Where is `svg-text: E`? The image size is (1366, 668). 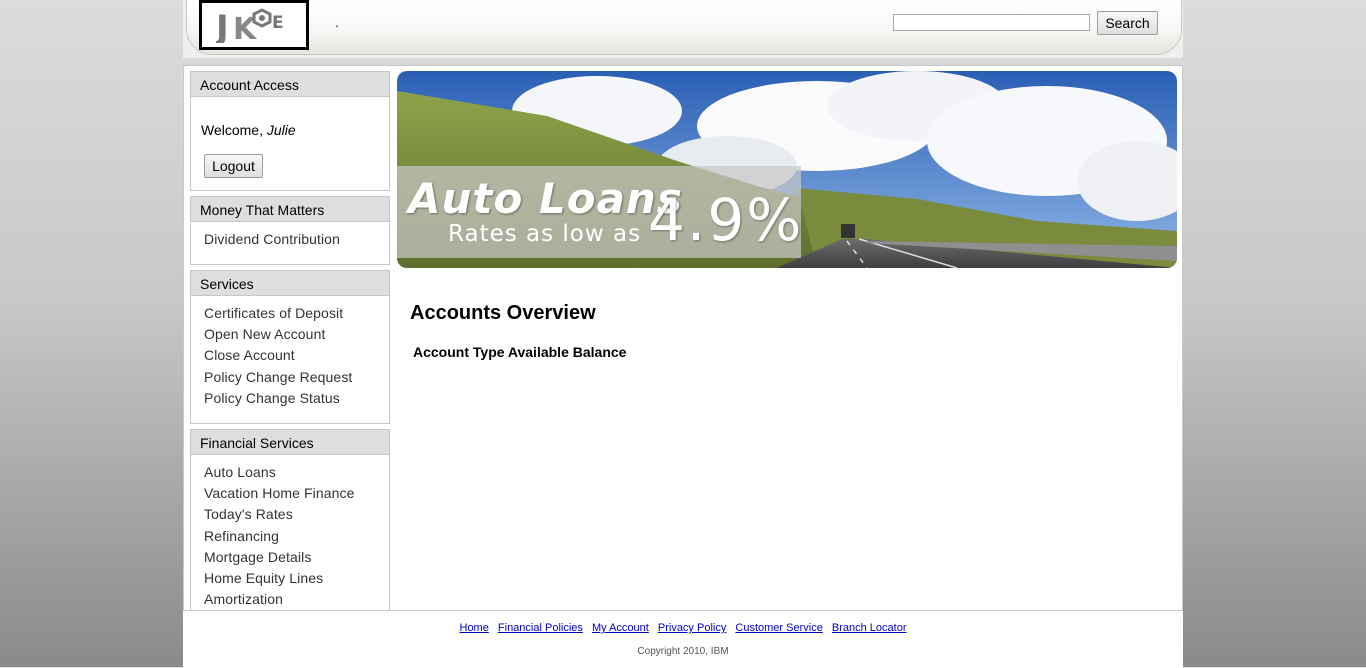 svg-text: E is located at coordinates (278, 23).